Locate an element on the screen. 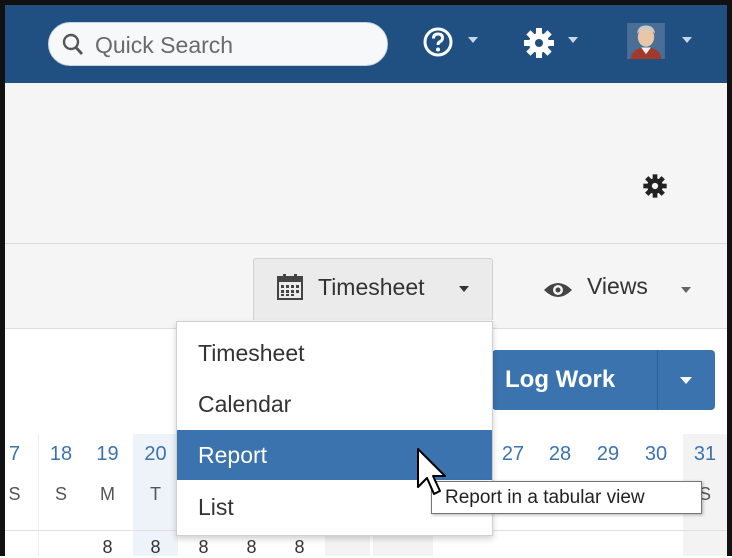  day-date: 30 is located at coordinates (656, 454).